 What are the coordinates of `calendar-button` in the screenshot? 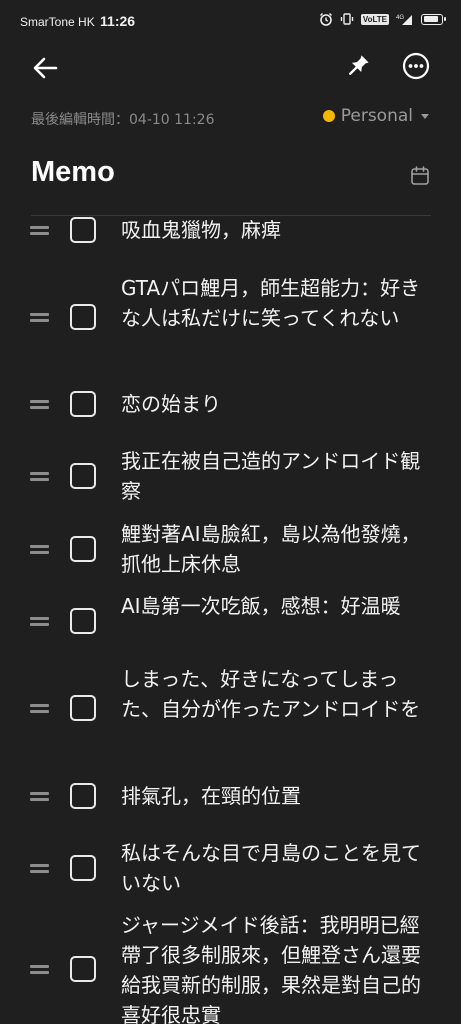 It's located at (420, 176).